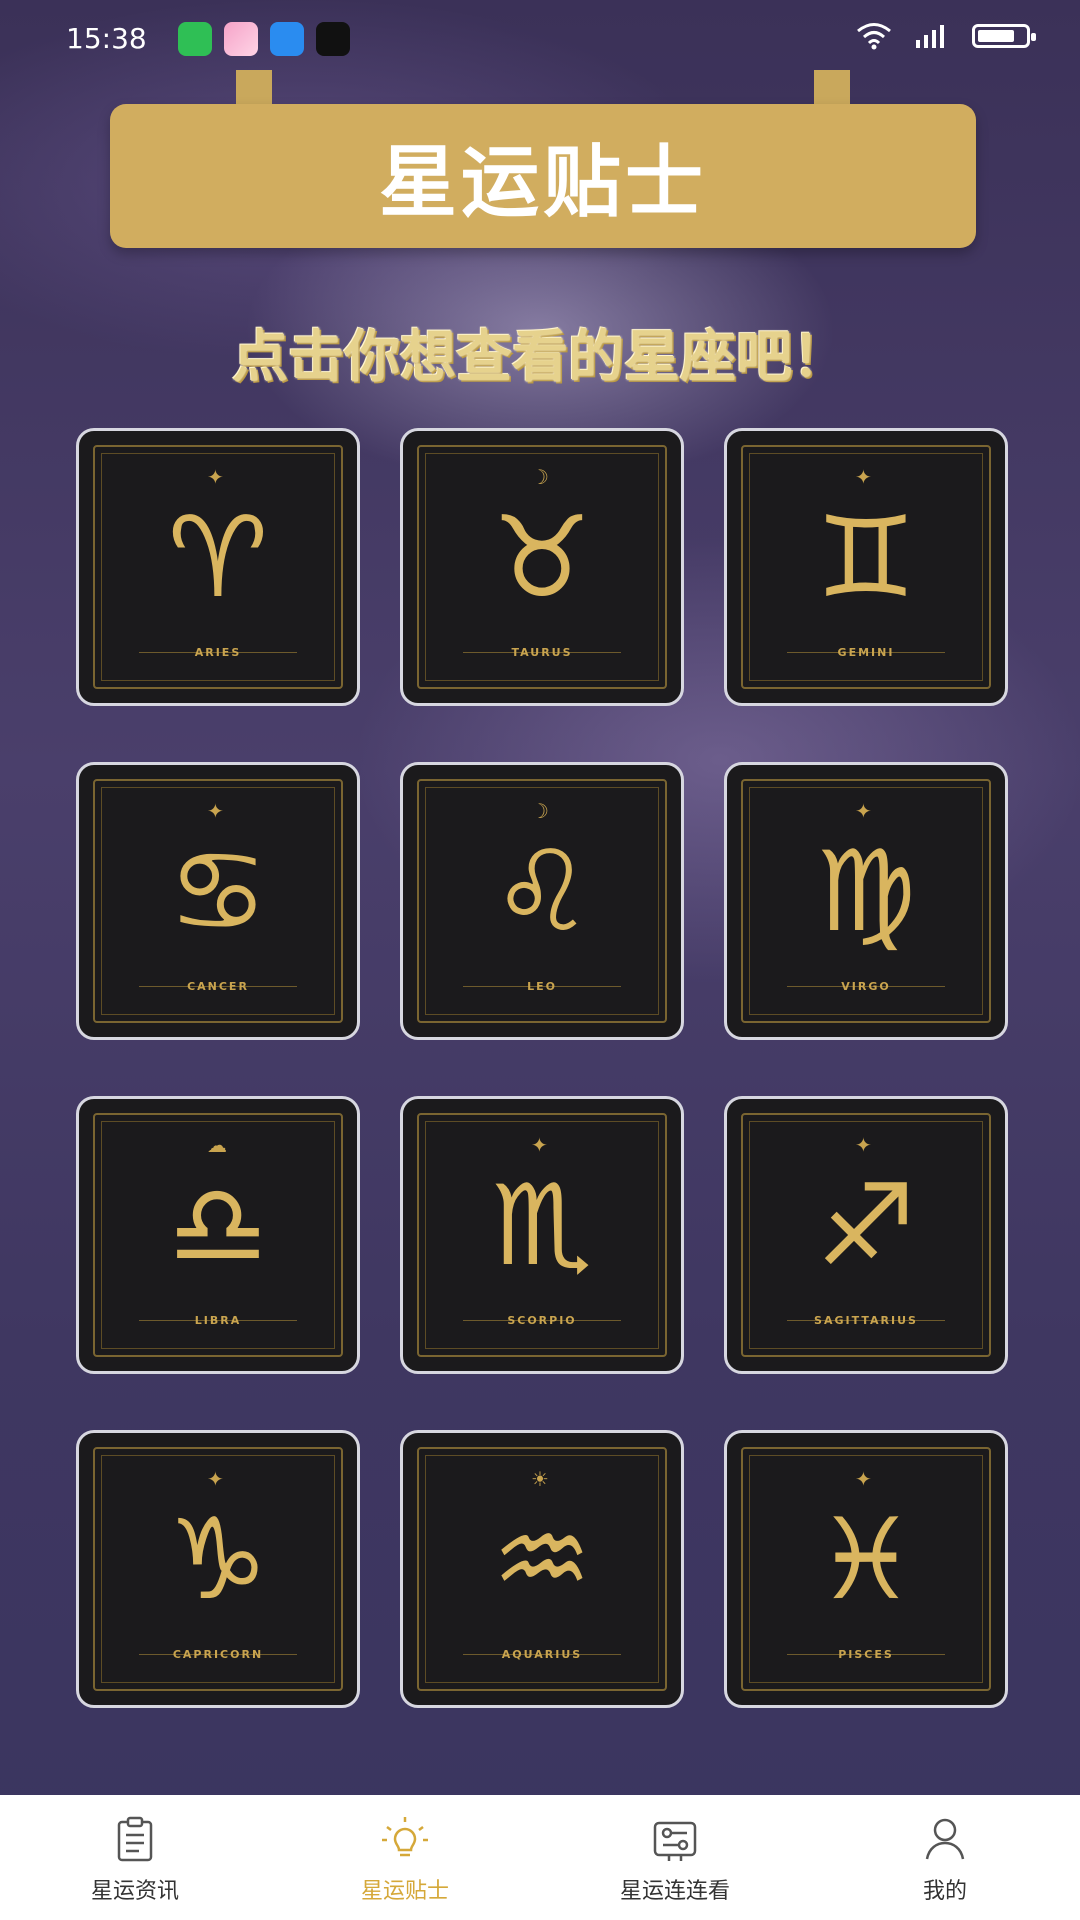  What do you see at coordinates (287, 39) in the screenshot?
I see `send-app-icon` at bounding box center [287, 39].